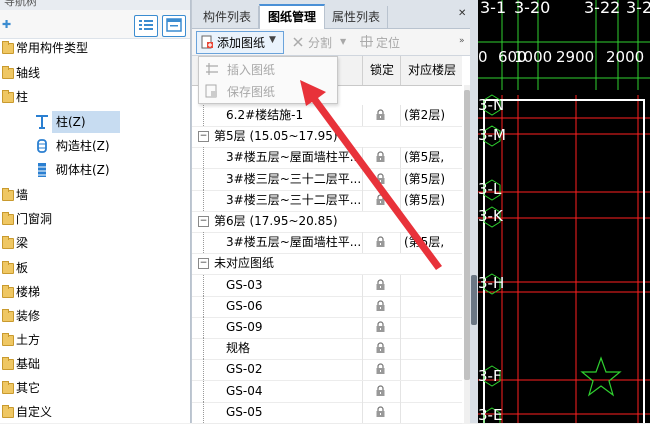 This screenshot has height=424, width=650. I want to click on sidebar-item-beam: 梁, so click(95, 243).